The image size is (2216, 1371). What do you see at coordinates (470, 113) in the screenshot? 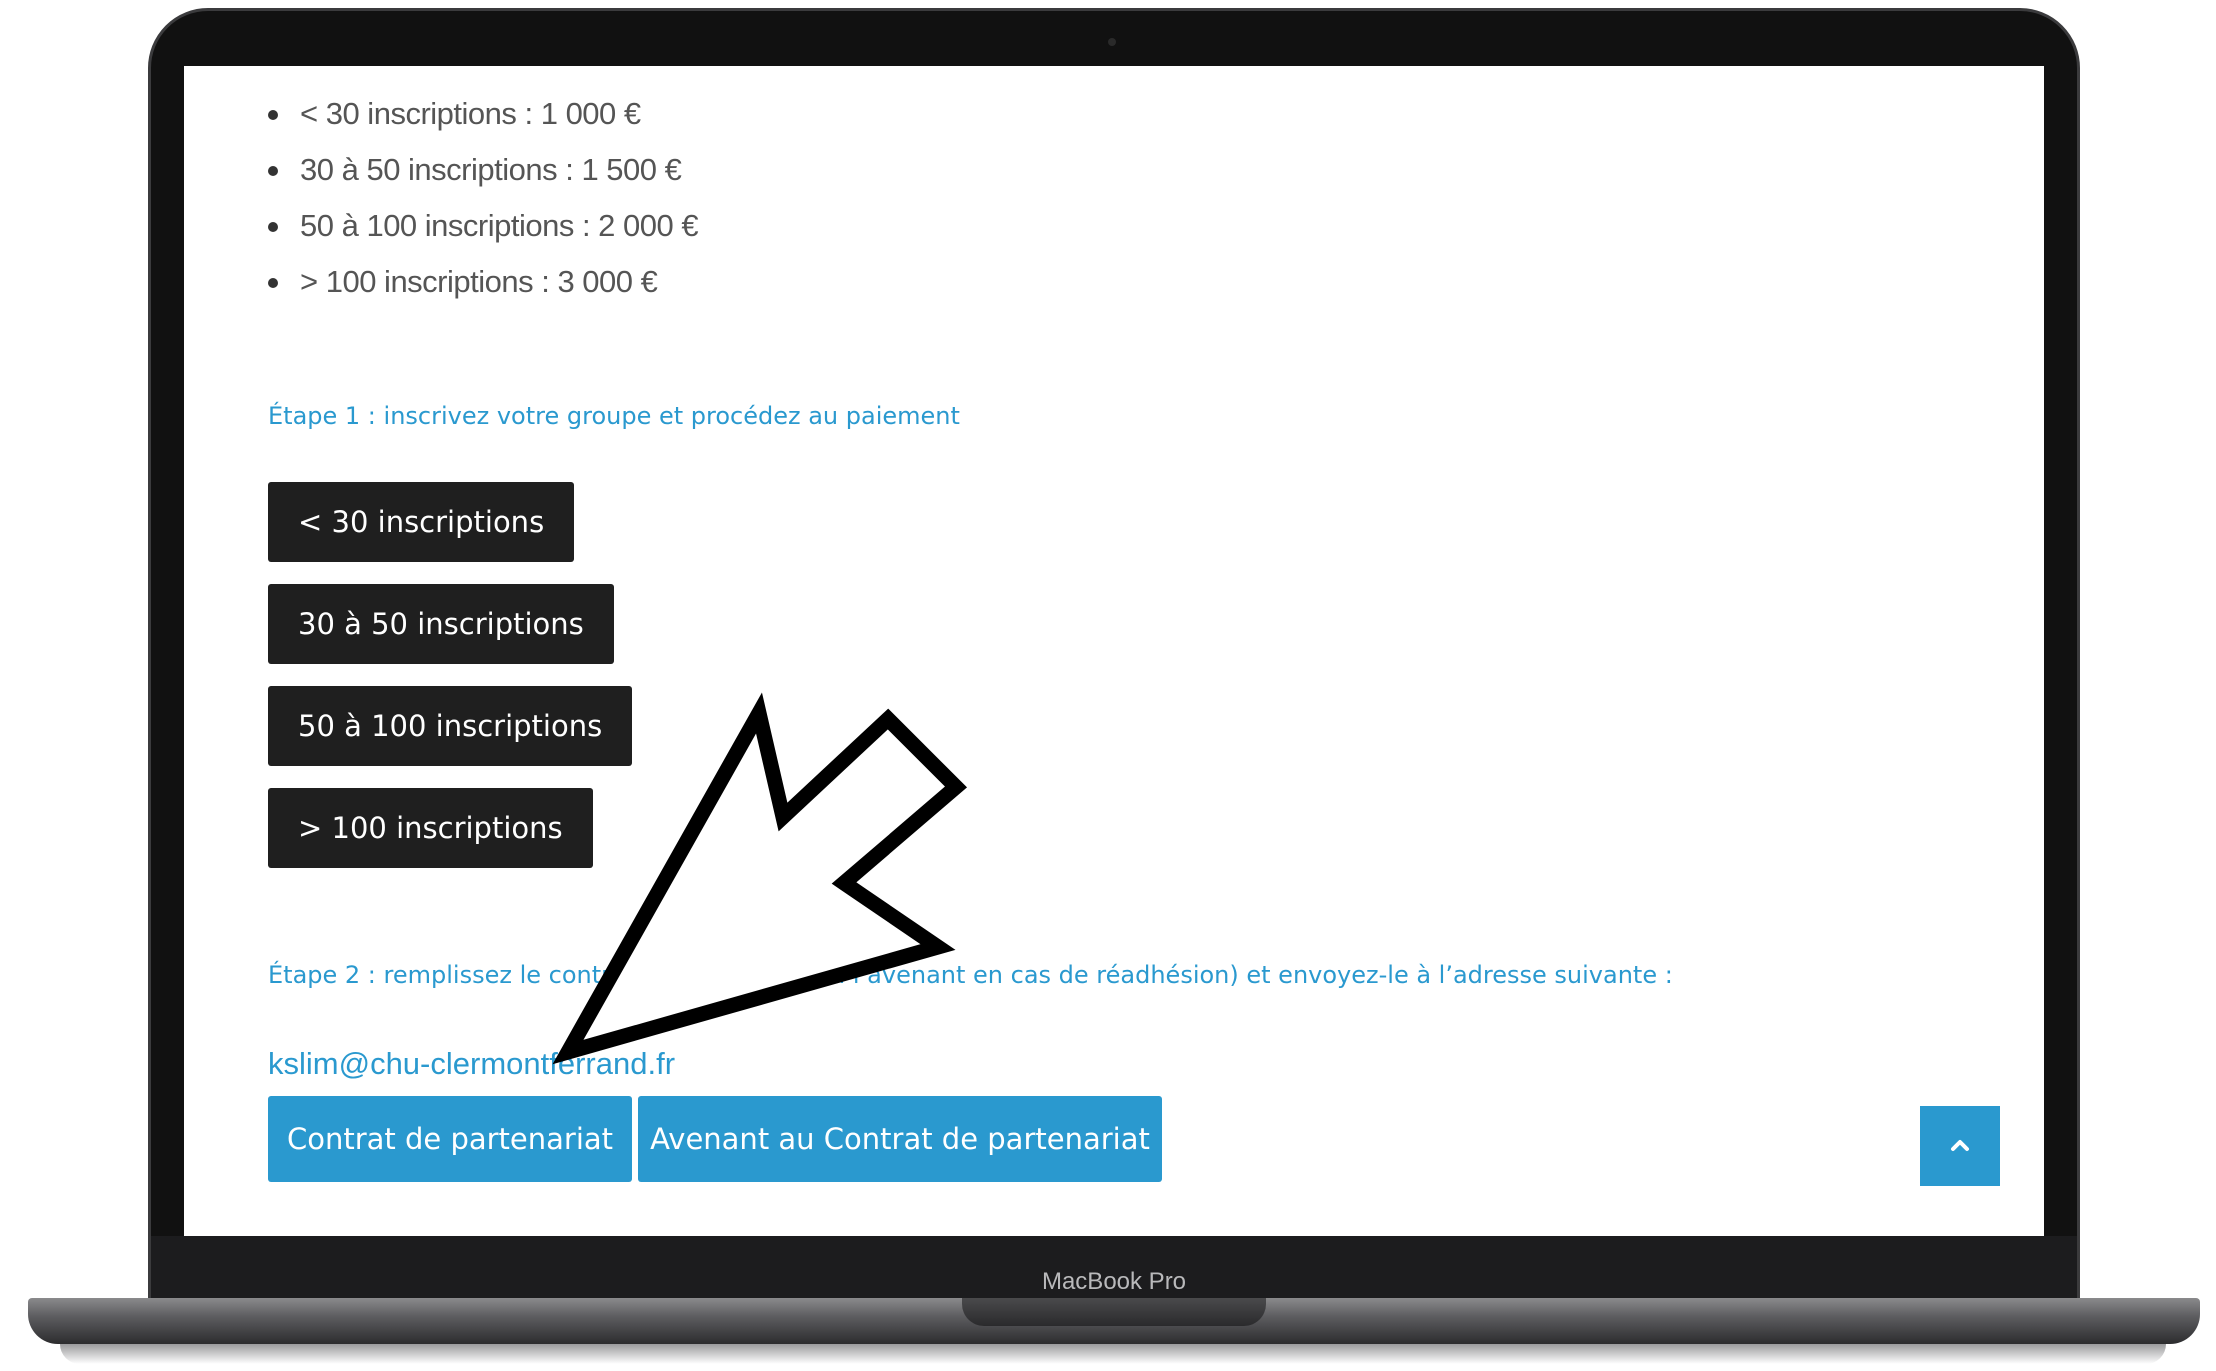
I see `pricing-item-text: < 30 inscriptions : 1 000 €` at bounding box center [470, 113].